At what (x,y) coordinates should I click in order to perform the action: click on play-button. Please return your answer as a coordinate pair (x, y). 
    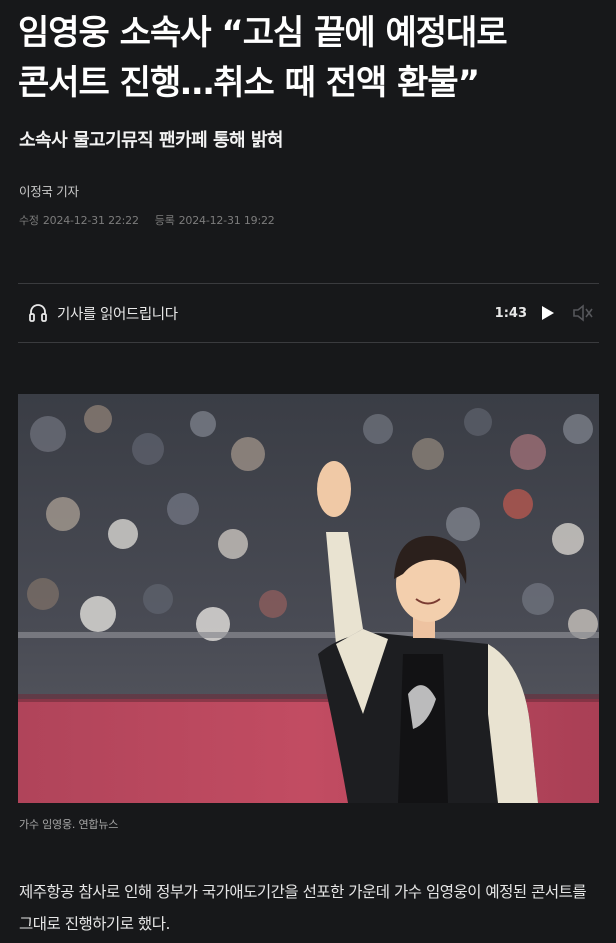
    Looking at the image, I should click on (548, 313).